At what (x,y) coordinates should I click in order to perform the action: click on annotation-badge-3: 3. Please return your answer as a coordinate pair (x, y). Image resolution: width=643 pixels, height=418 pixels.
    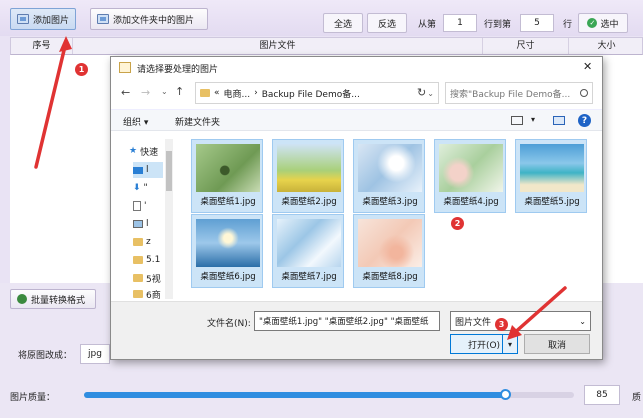
    Looking at the image, I should click on (501, 324).